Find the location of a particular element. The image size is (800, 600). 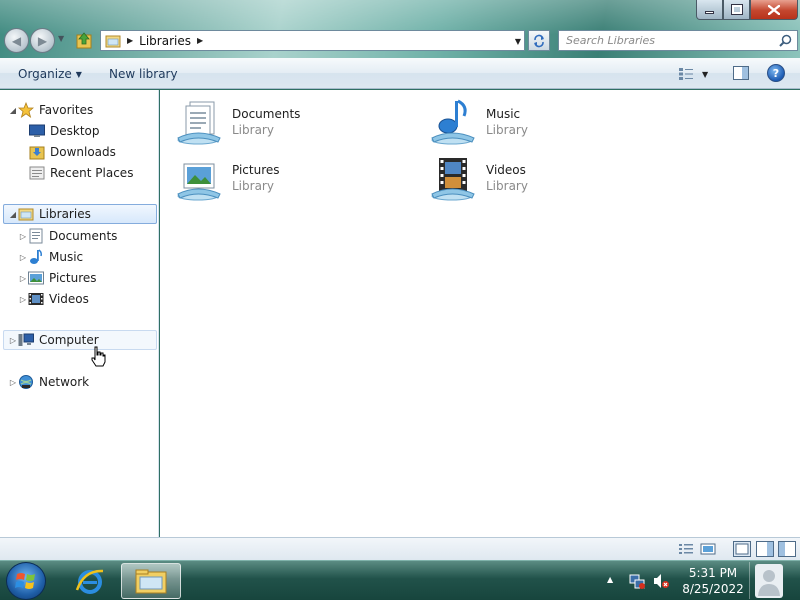

nav-music-label: Music is located at coordinates (66, 257).